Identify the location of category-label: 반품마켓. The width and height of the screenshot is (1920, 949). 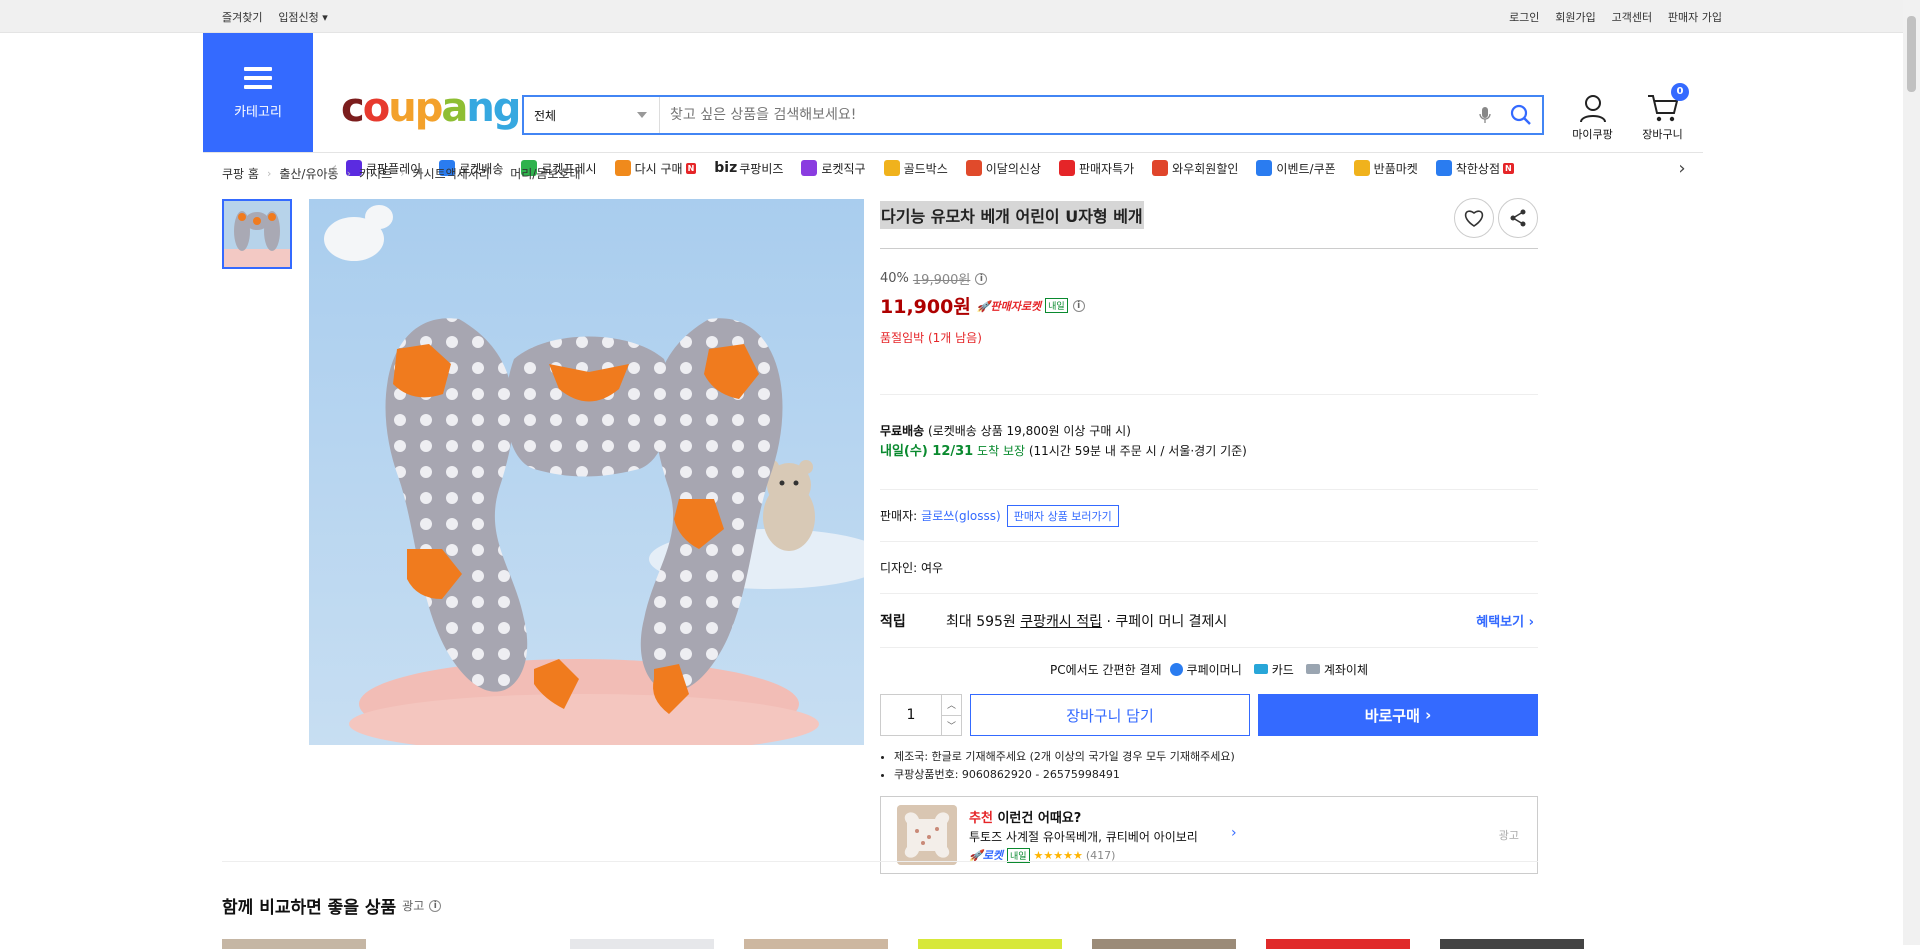
(1395, 168).